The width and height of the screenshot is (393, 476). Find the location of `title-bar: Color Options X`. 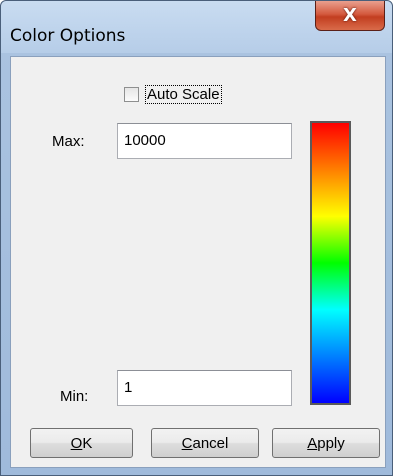

title-bar: Color Options X is located at coordinates (196, 27).